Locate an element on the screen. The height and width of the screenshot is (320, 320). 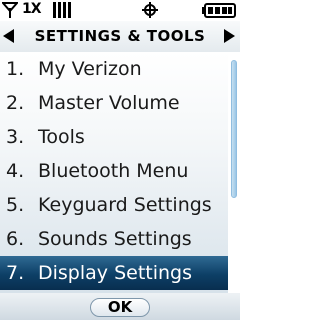
battery-full-icon is located at coordinates (219, 10).